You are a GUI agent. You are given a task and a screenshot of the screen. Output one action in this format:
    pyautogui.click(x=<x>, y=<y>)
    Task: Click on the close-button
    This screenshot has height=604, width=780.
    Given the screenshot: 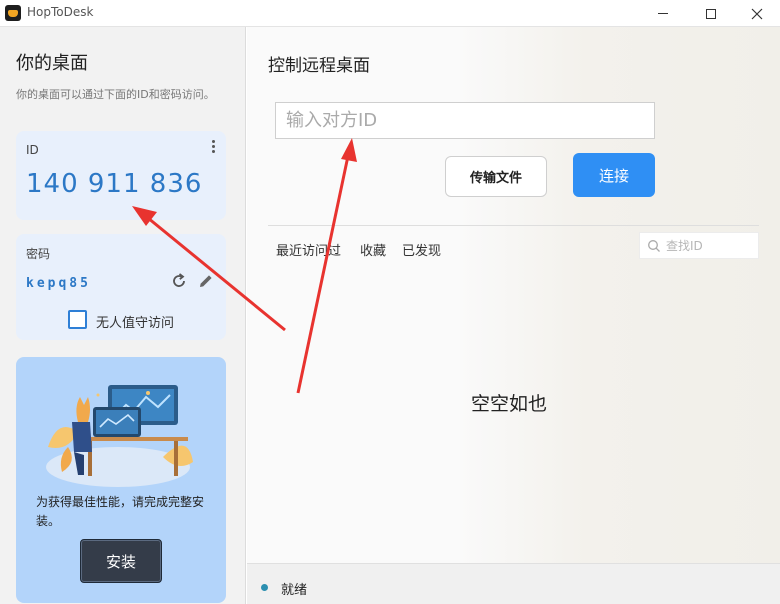 What is the action you would take?
    pyautogui.click(x=757, y=13)
    